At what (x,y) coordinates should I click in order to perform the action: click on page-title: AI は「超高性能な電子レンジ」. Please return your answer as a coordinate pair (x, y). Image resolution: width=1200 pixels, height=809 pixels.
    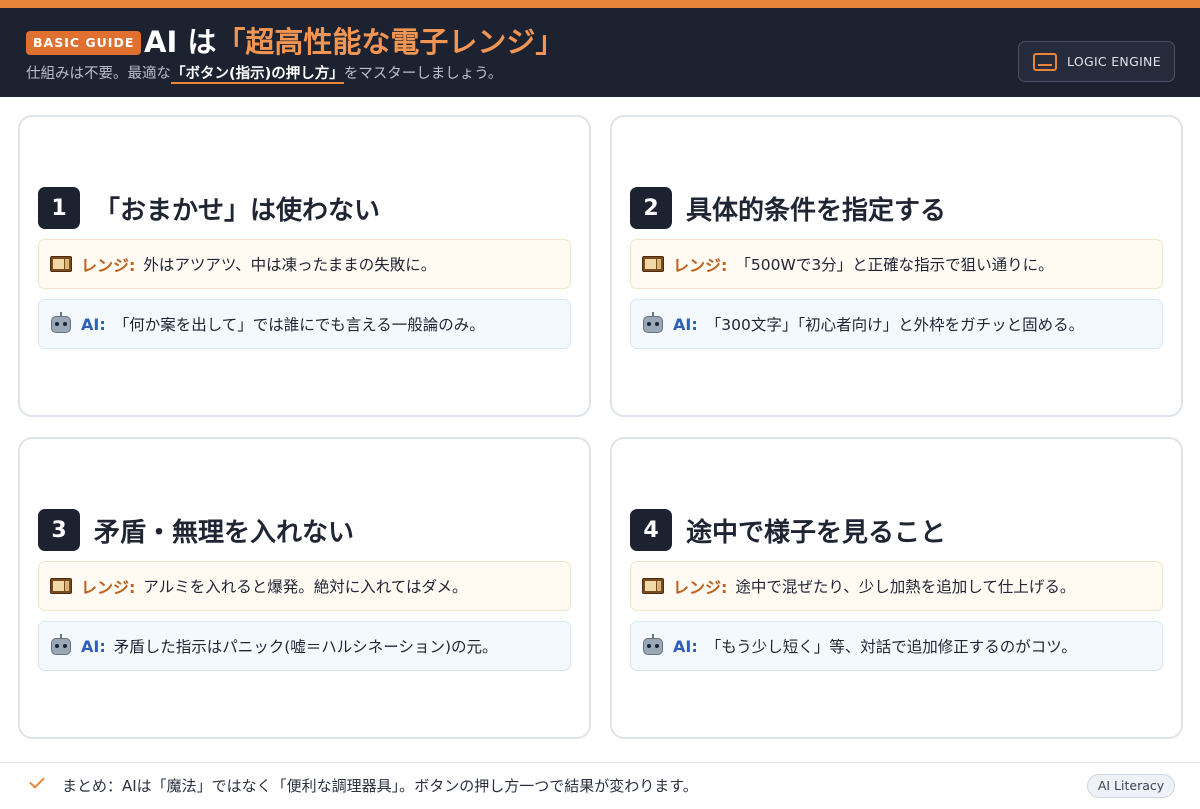
    Looking at the image, I should click on (354, 42).